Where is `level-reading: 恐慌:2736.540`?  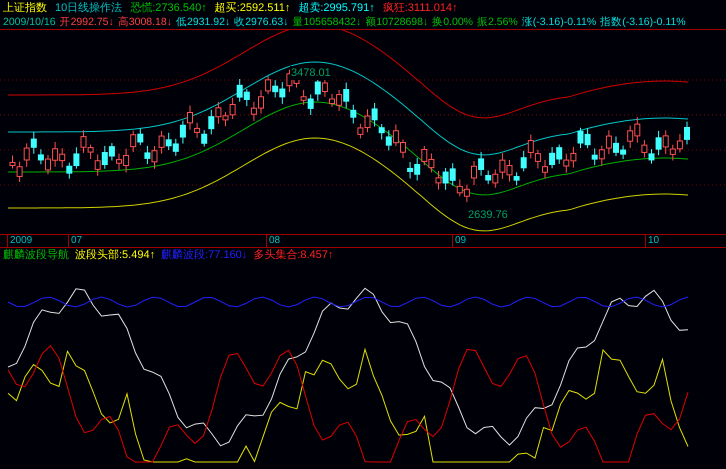 level-reading: 恐慌:2736.540 is located at coordinates (166, 8).